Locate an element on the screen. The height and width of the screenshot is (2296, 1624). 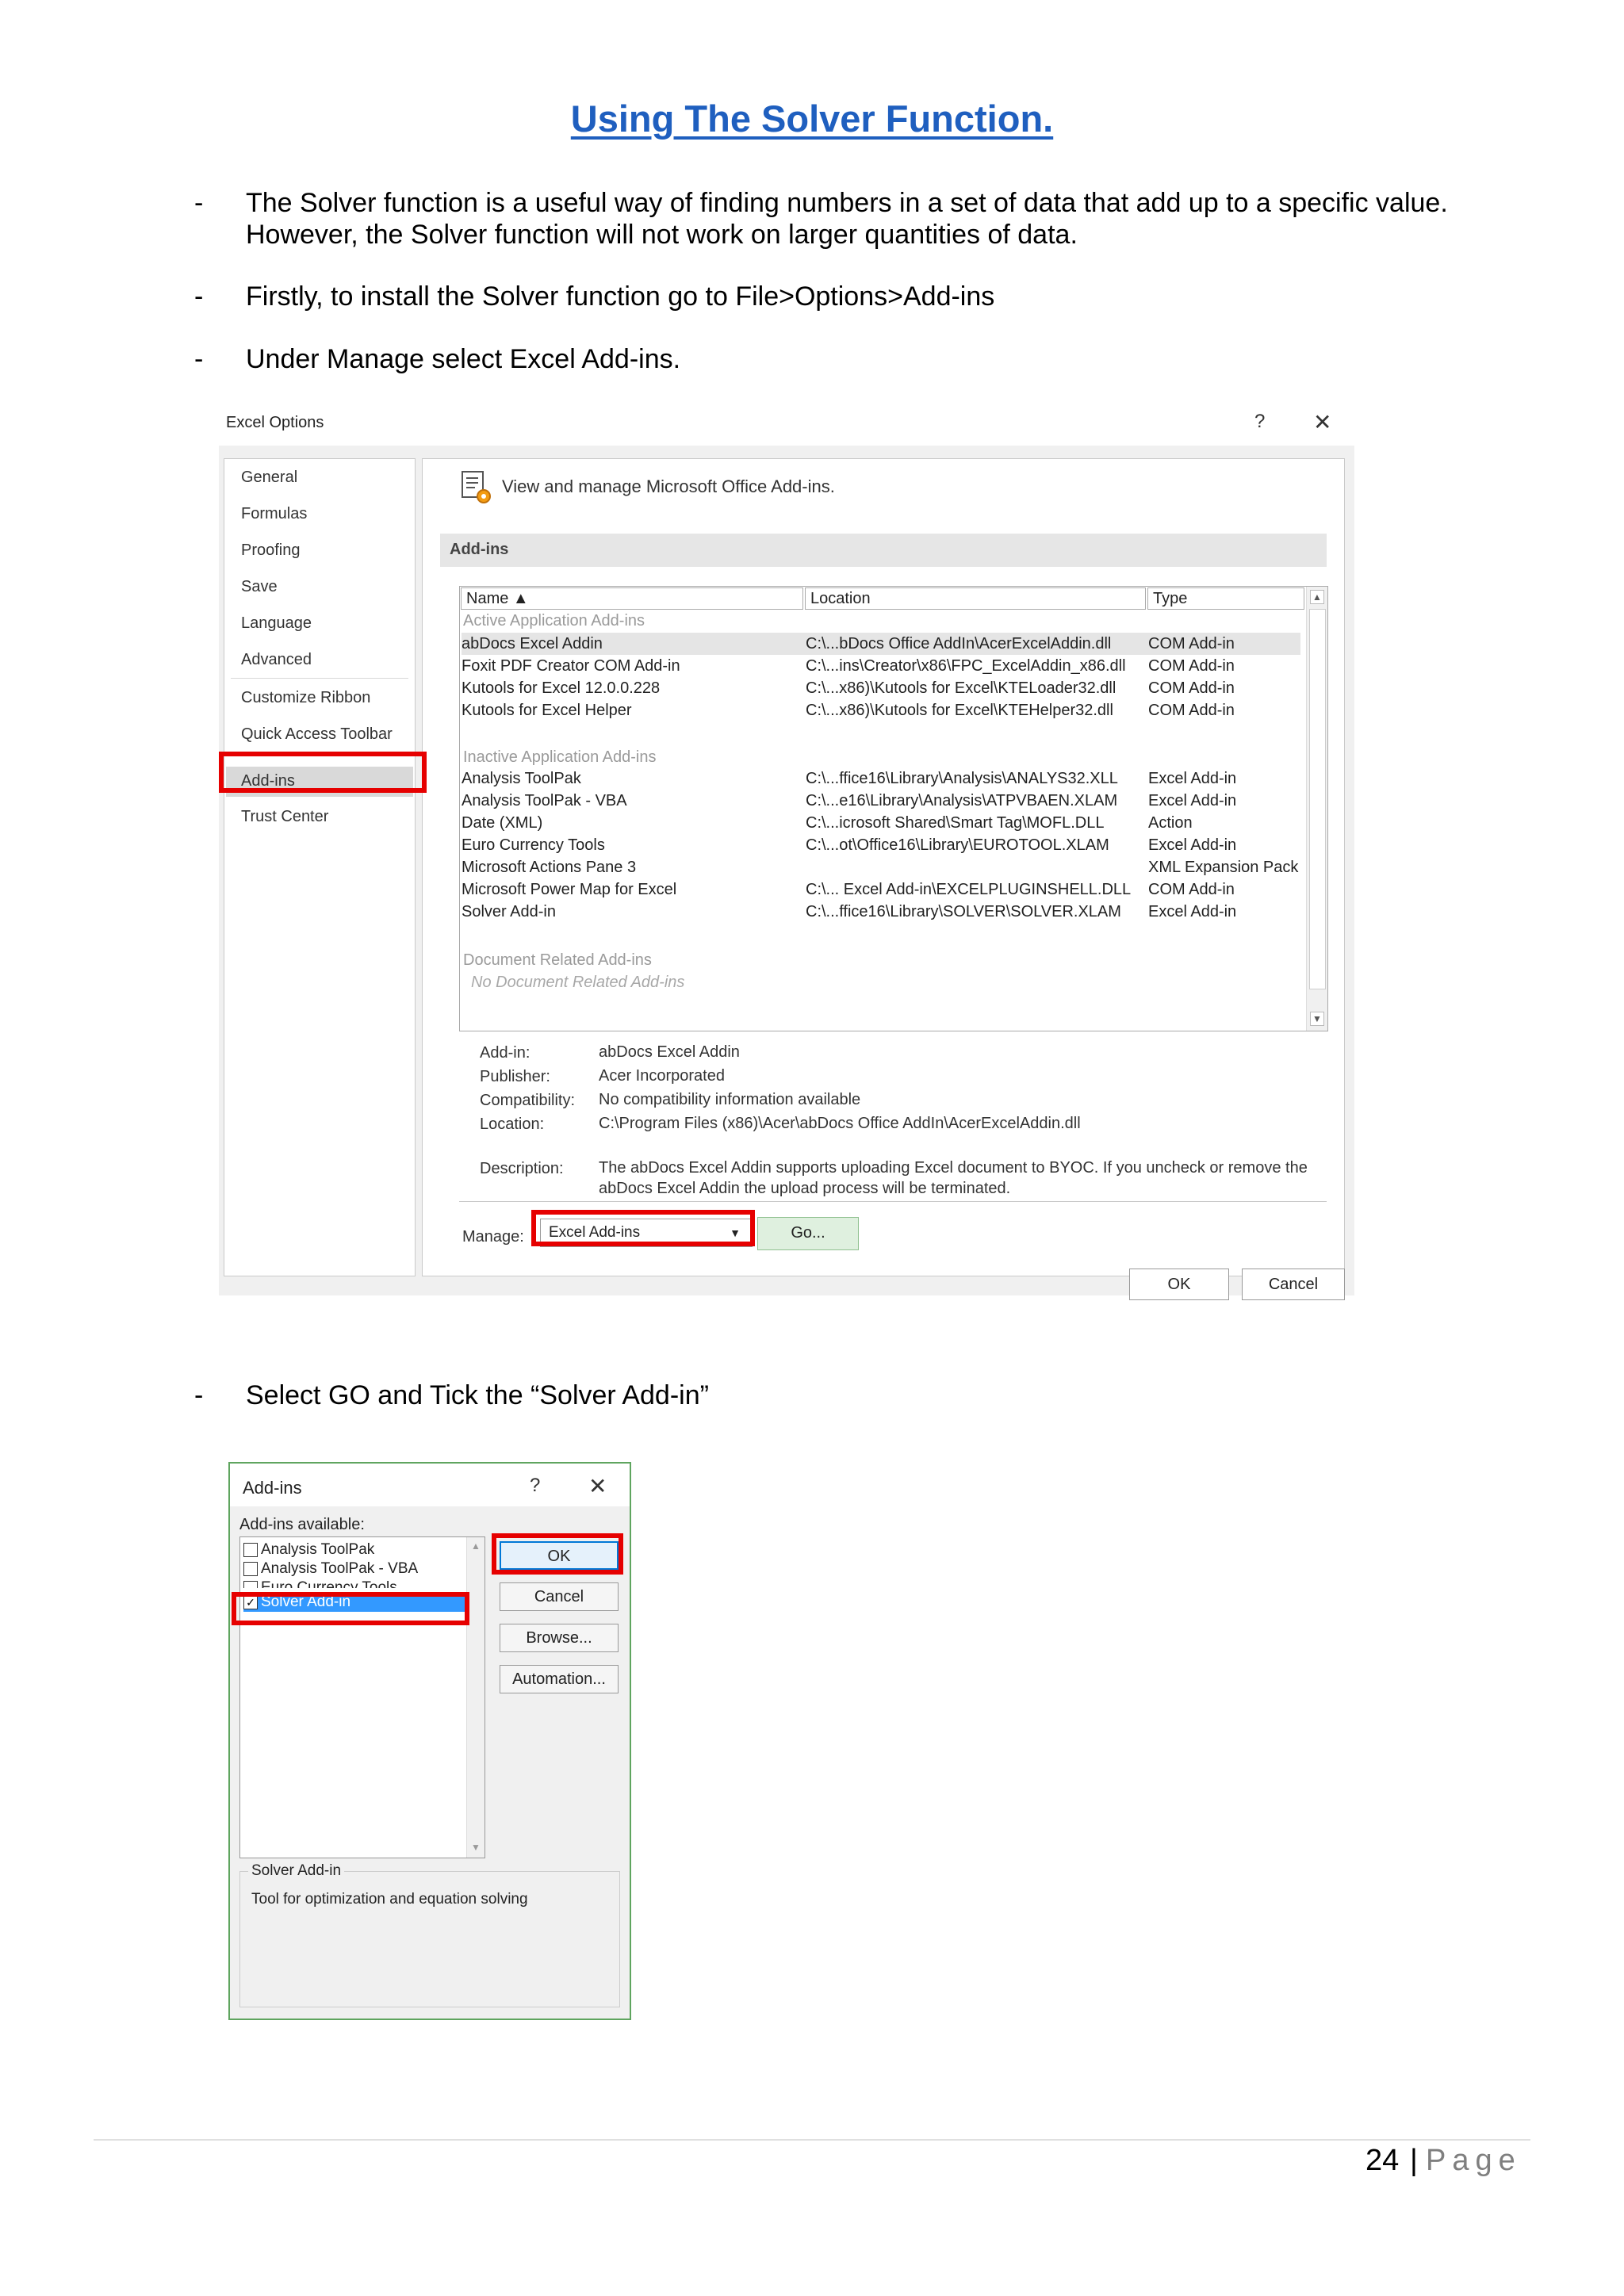
highlight-box-ok is located at coordinates (557, 1554).